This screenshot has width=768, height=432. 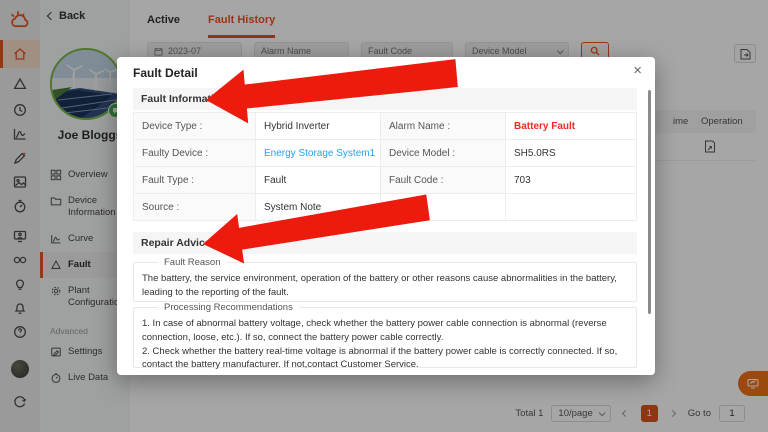 I want to click on alarm-name-value: Battery Fault, so click(x=571, y=126).